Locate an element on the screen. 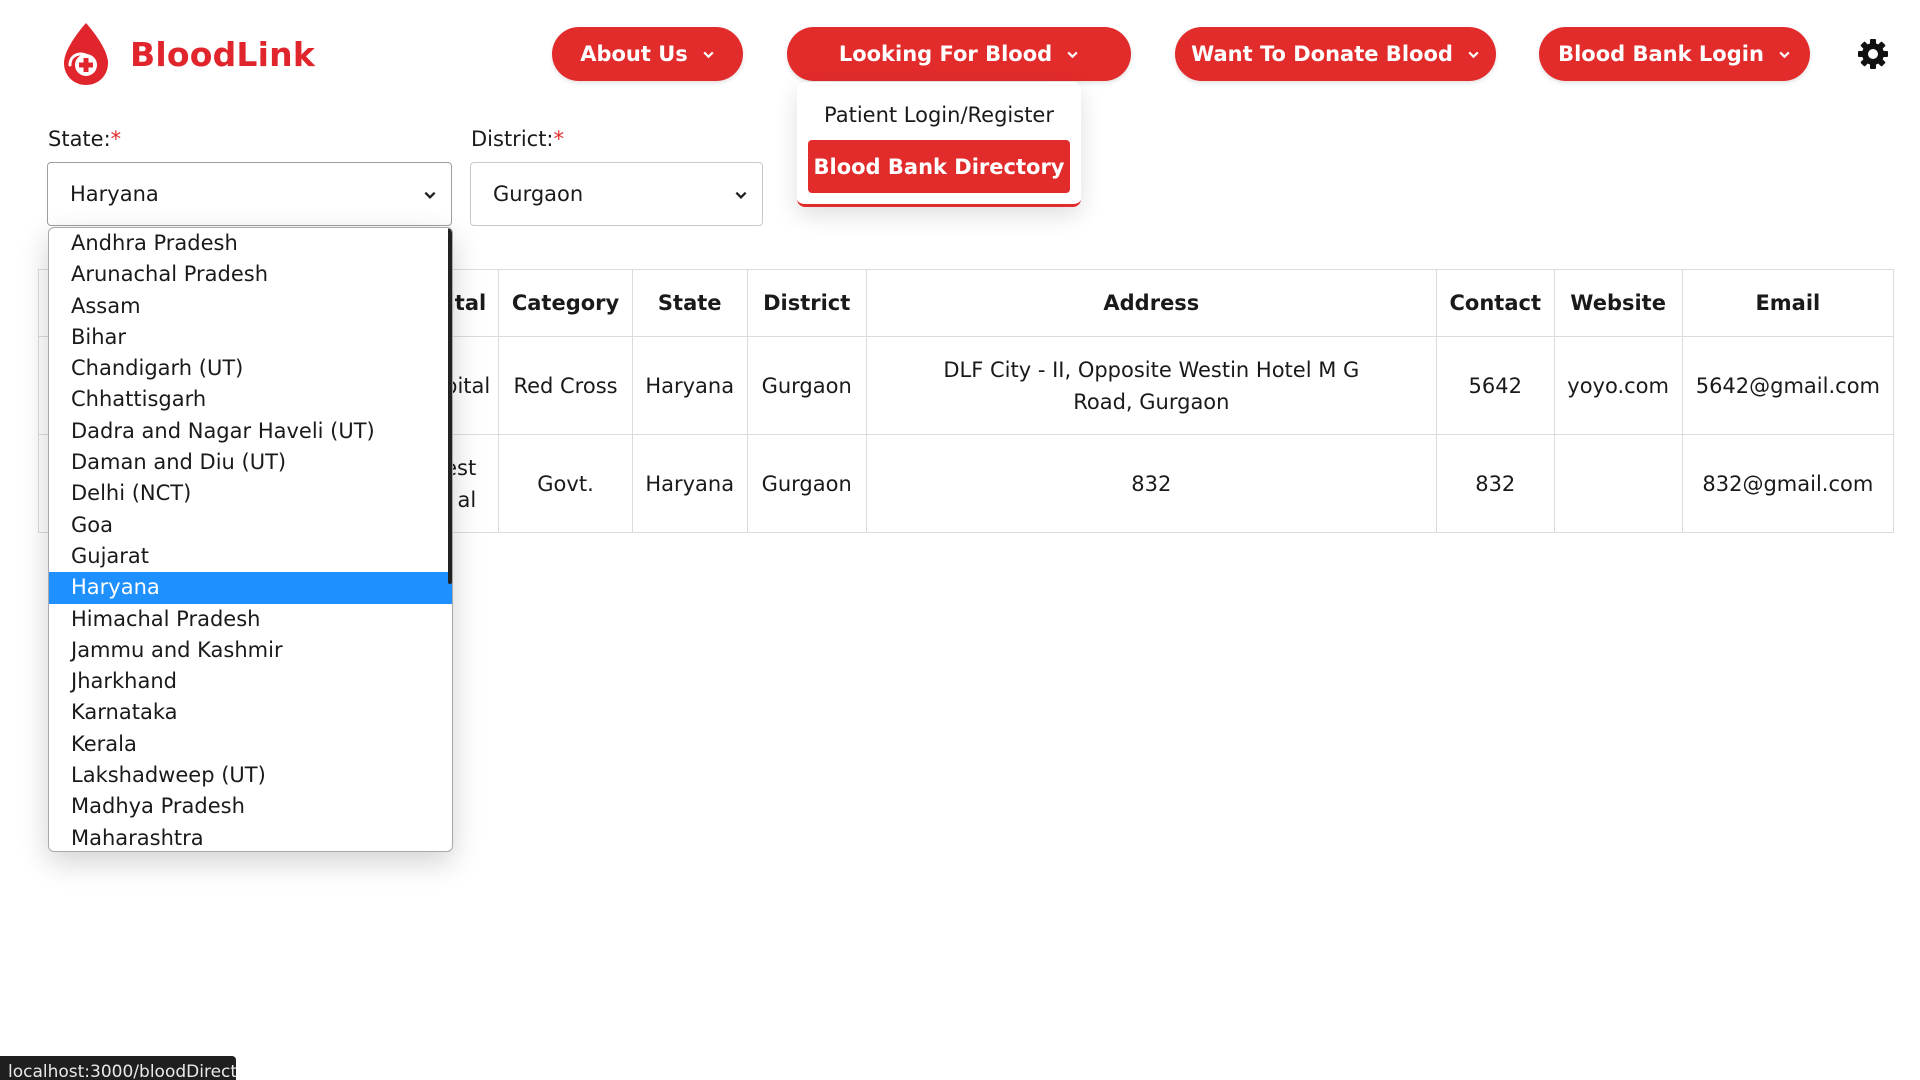  cell-email: 832@gmail.com is located at coordinates (1788, 483).